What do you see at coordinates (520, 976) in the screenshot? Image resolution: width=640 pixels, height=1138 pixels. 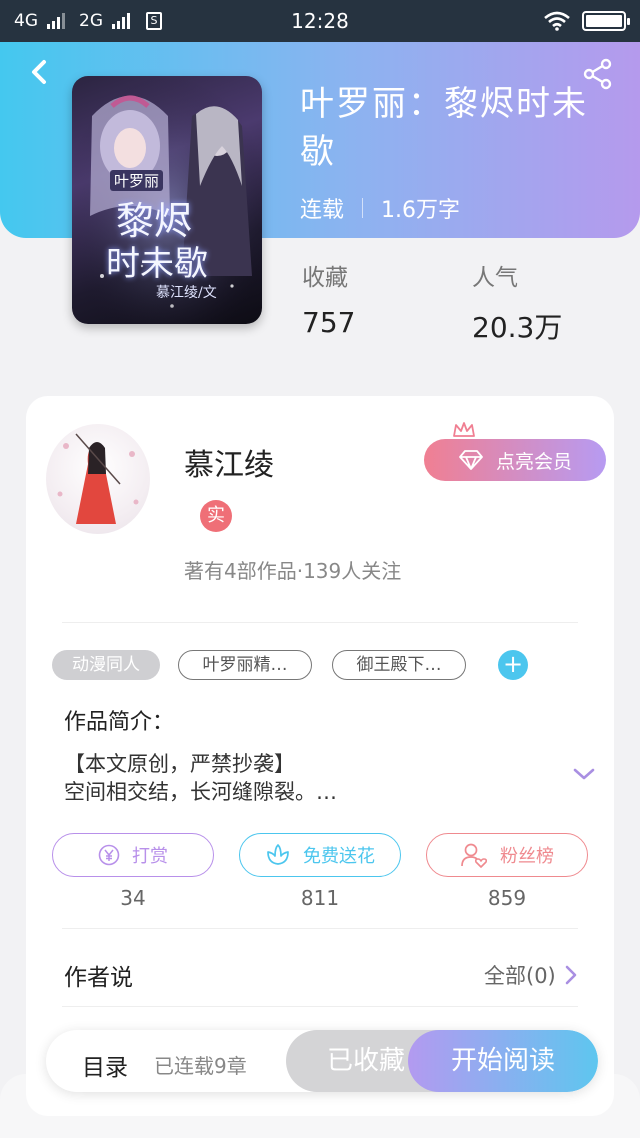 I see `author-says-all-label: 全部(0)` at bounding box center [520, 976].